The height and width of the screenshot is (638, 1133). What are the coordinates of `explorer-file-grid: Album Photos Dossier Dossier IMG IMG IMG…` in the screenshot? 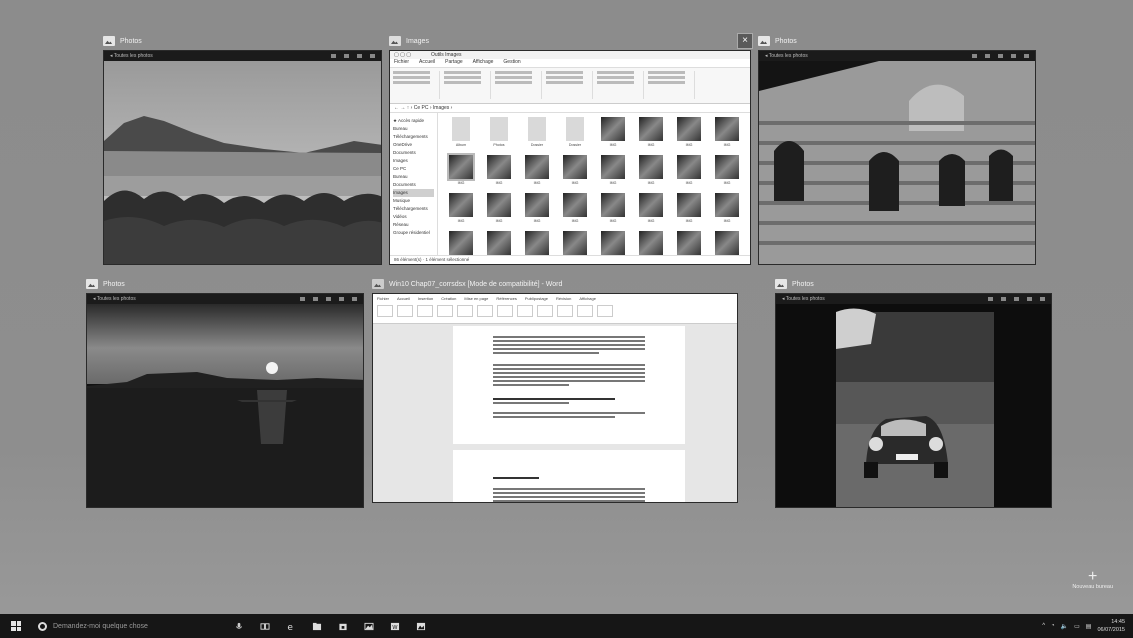 It's located at (594, 187).